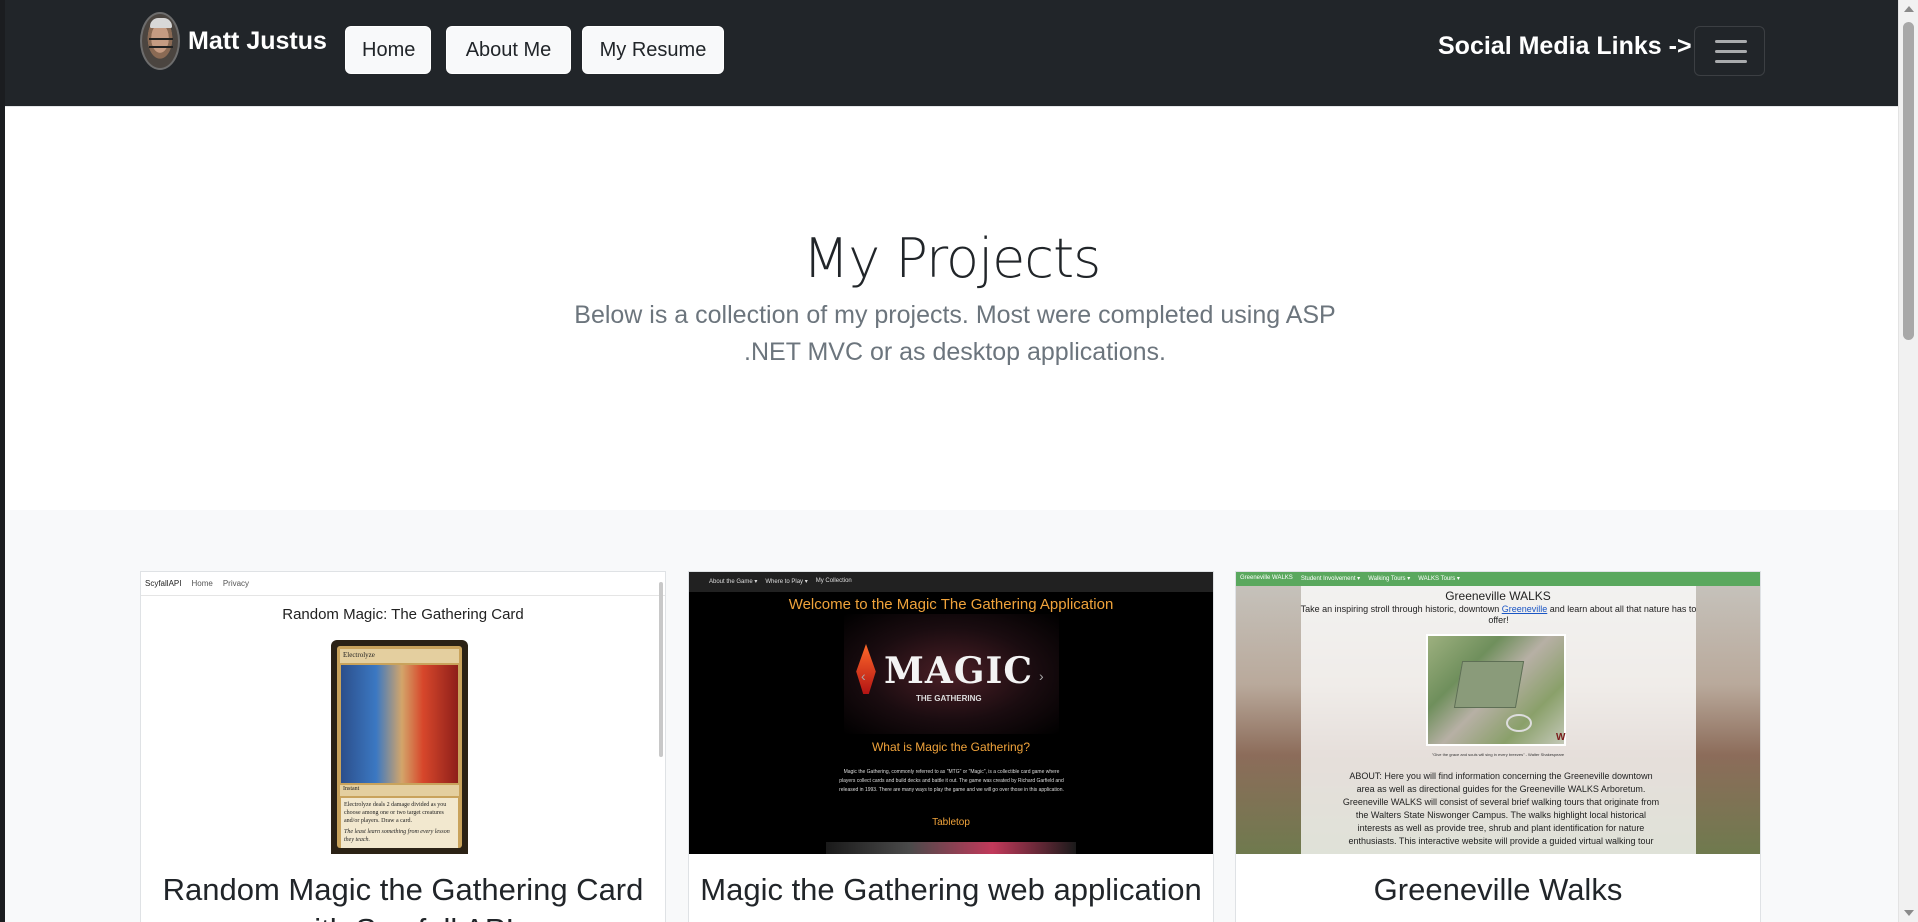 This screenshot has width=1918, height=922. Describe the element at coordinates (257, 41) in the screenshot. I see `brand-name: Matt Justus` at that location.